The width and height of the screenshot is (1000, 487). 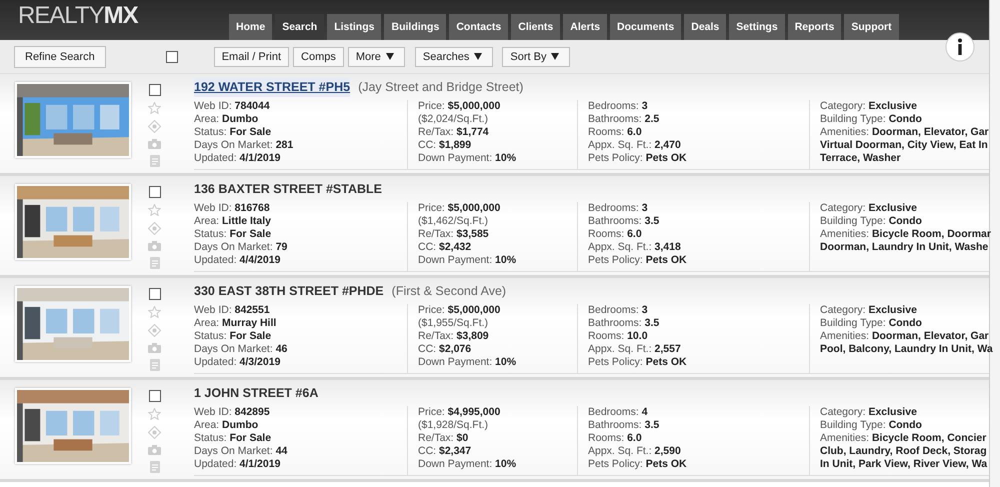 I want to click on detail-text: CC: $2,076, so click(x=445, y=349).